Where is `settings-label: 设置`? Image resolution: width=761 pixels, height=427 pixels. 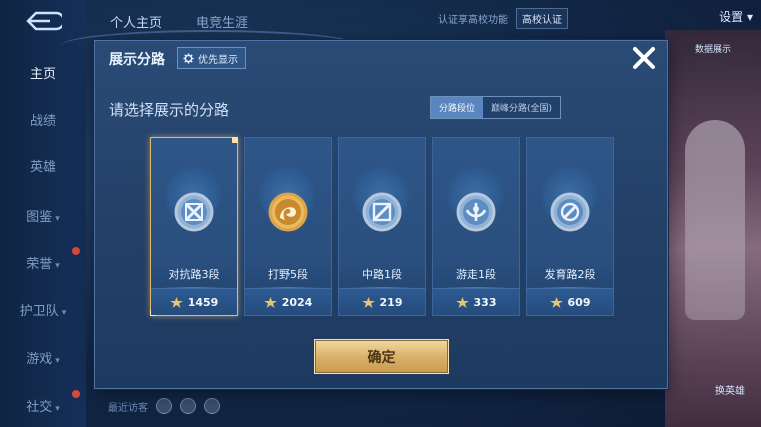
settings-label: 设置 is located at coordinates (731, 17).